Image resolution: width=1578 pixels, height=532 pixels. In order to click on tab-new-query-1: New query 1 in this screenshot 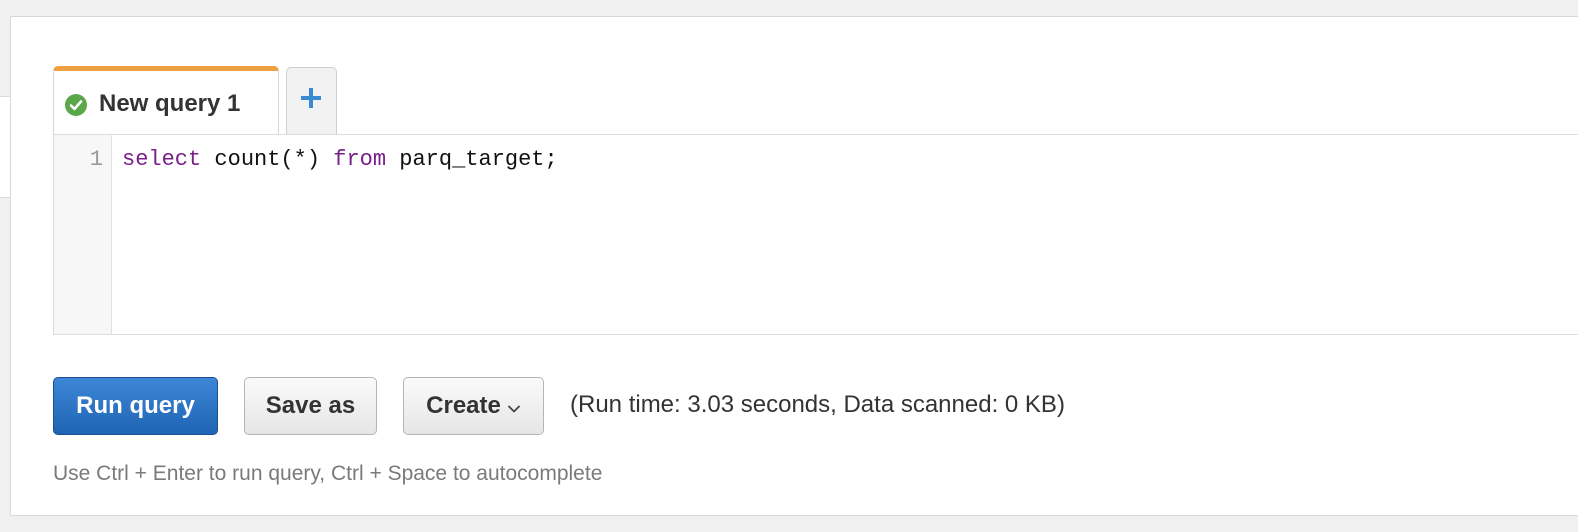, I will do `click(166, 101)`.